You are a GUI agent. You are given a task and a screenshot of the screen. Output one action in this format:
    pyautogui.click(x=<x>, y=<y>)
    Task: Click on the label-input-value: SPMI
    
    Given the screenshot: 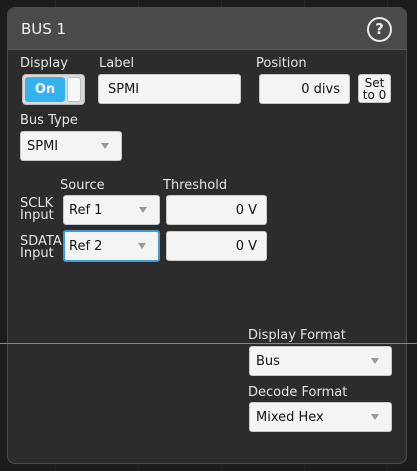 What is the action you would take?
    pyautogui.click(x=124, y=89)
    